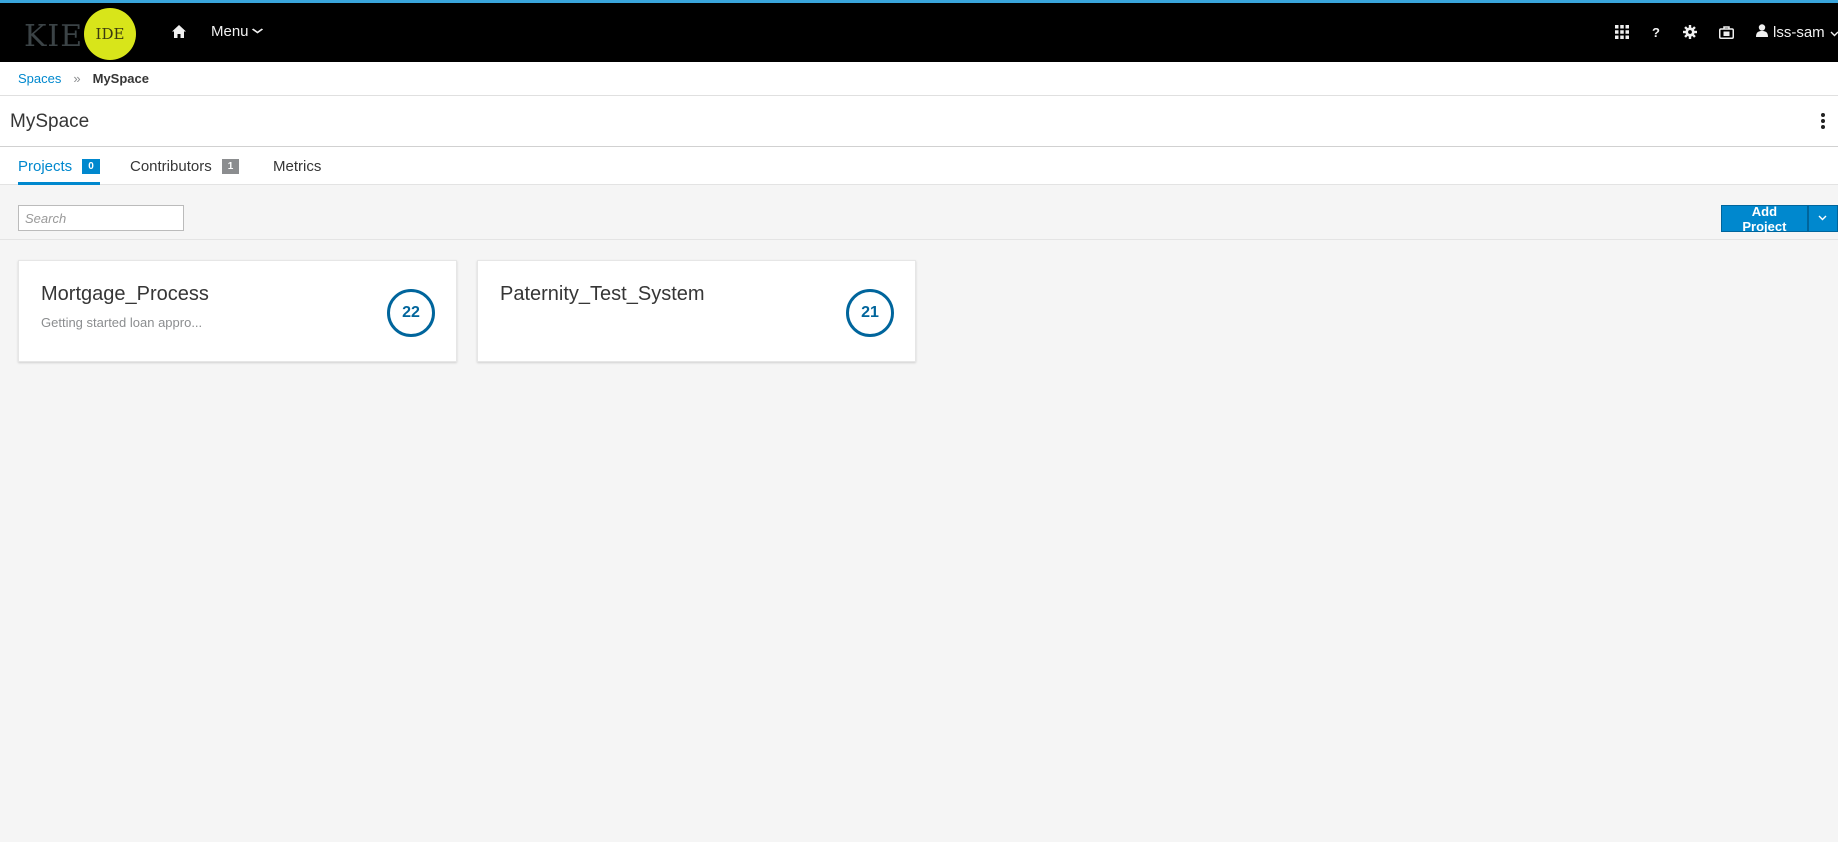 The height and width of the screenshot is (842, 1838). What do you see at coordinates (54, 36) in the screenshot?
I see `brand-name: KIE` at bounding box center [54, 36].